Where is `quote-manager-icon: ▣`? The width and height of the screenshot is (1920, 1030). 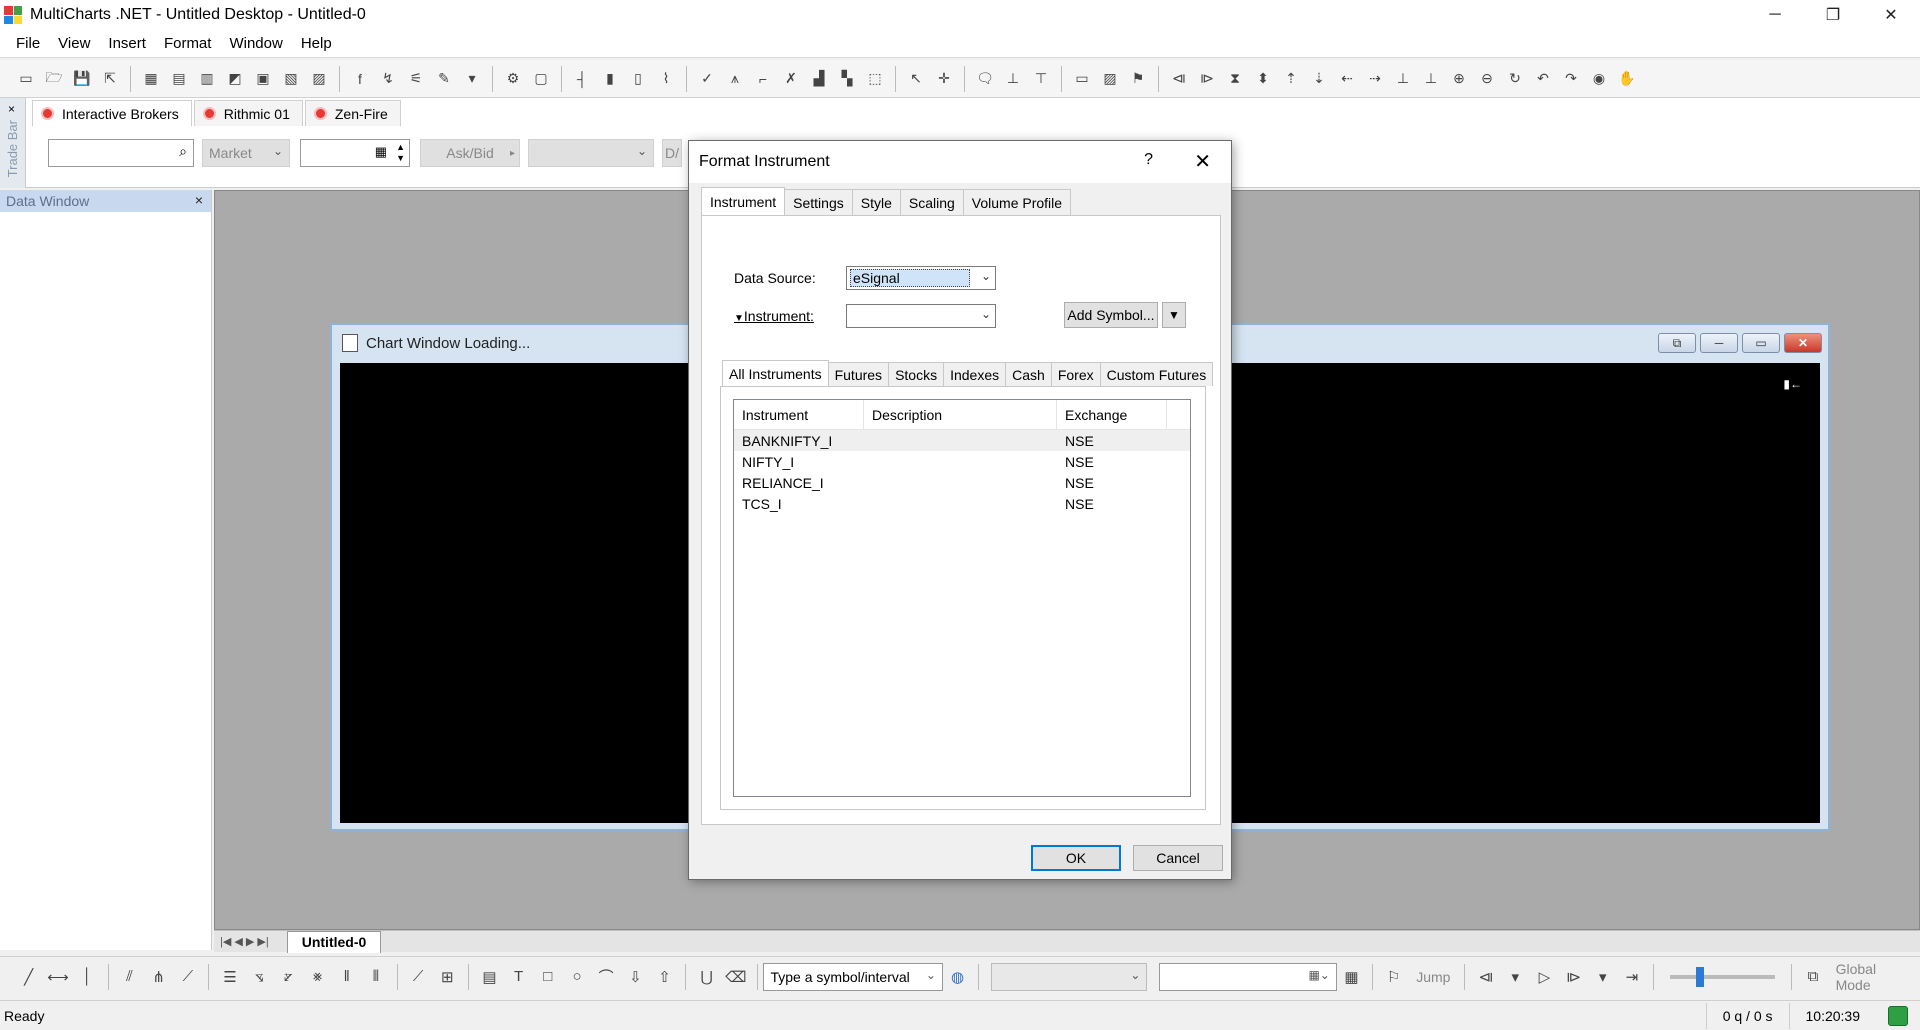
quote-manager-icon: ▣ is located at coordinates (263, 79).